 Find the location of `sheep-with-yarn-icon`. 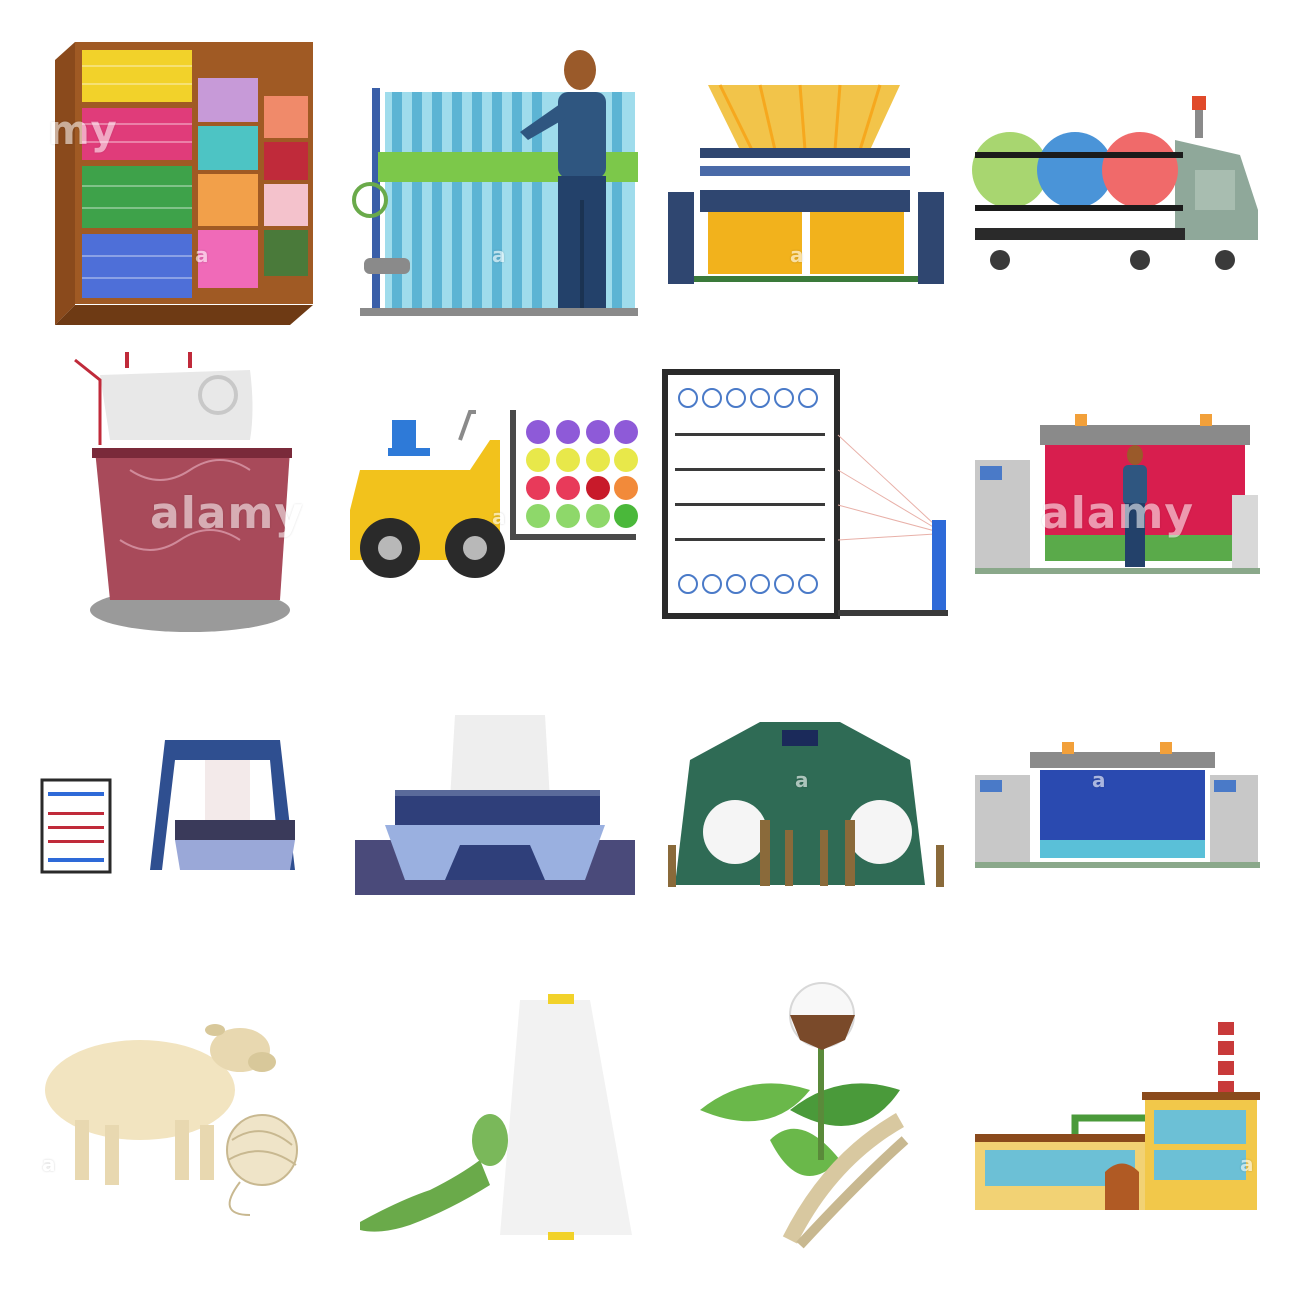

sheep-with-yarn-icon is located at coordinates (171, 1120).